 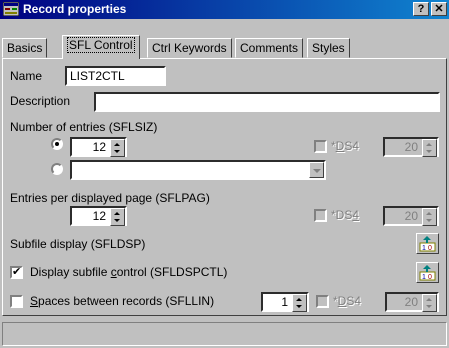 What do you see at coordinates (57, 144) in the screenshot?
I see `entries-number-radio` at bounding box center [57, 144].